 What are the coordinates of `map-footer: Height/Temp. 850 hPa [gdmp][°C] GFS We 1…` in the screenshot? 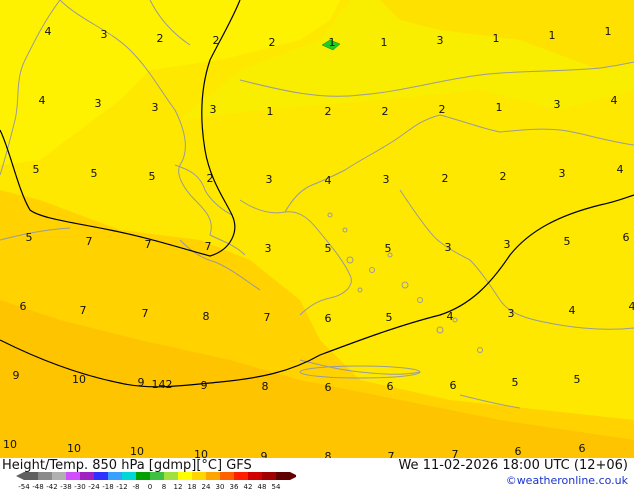 It's located at (317, 474).